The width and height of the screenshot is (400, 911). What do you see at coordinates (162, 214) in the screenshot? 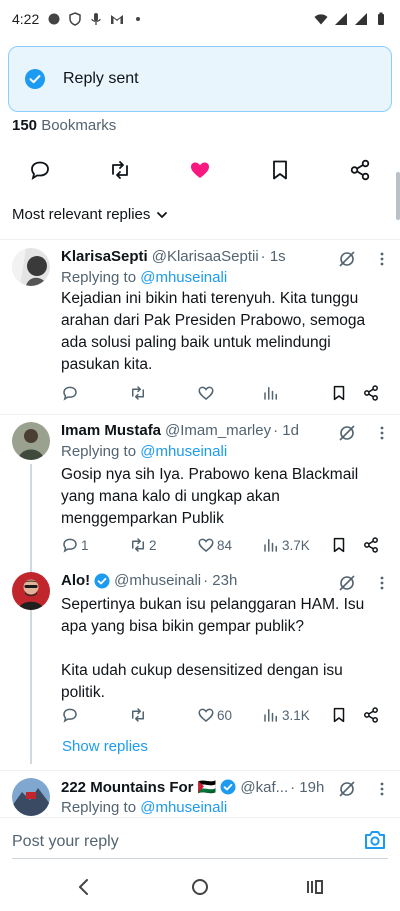
I see `chevron-down-icon` at bounding box center [162, 214].